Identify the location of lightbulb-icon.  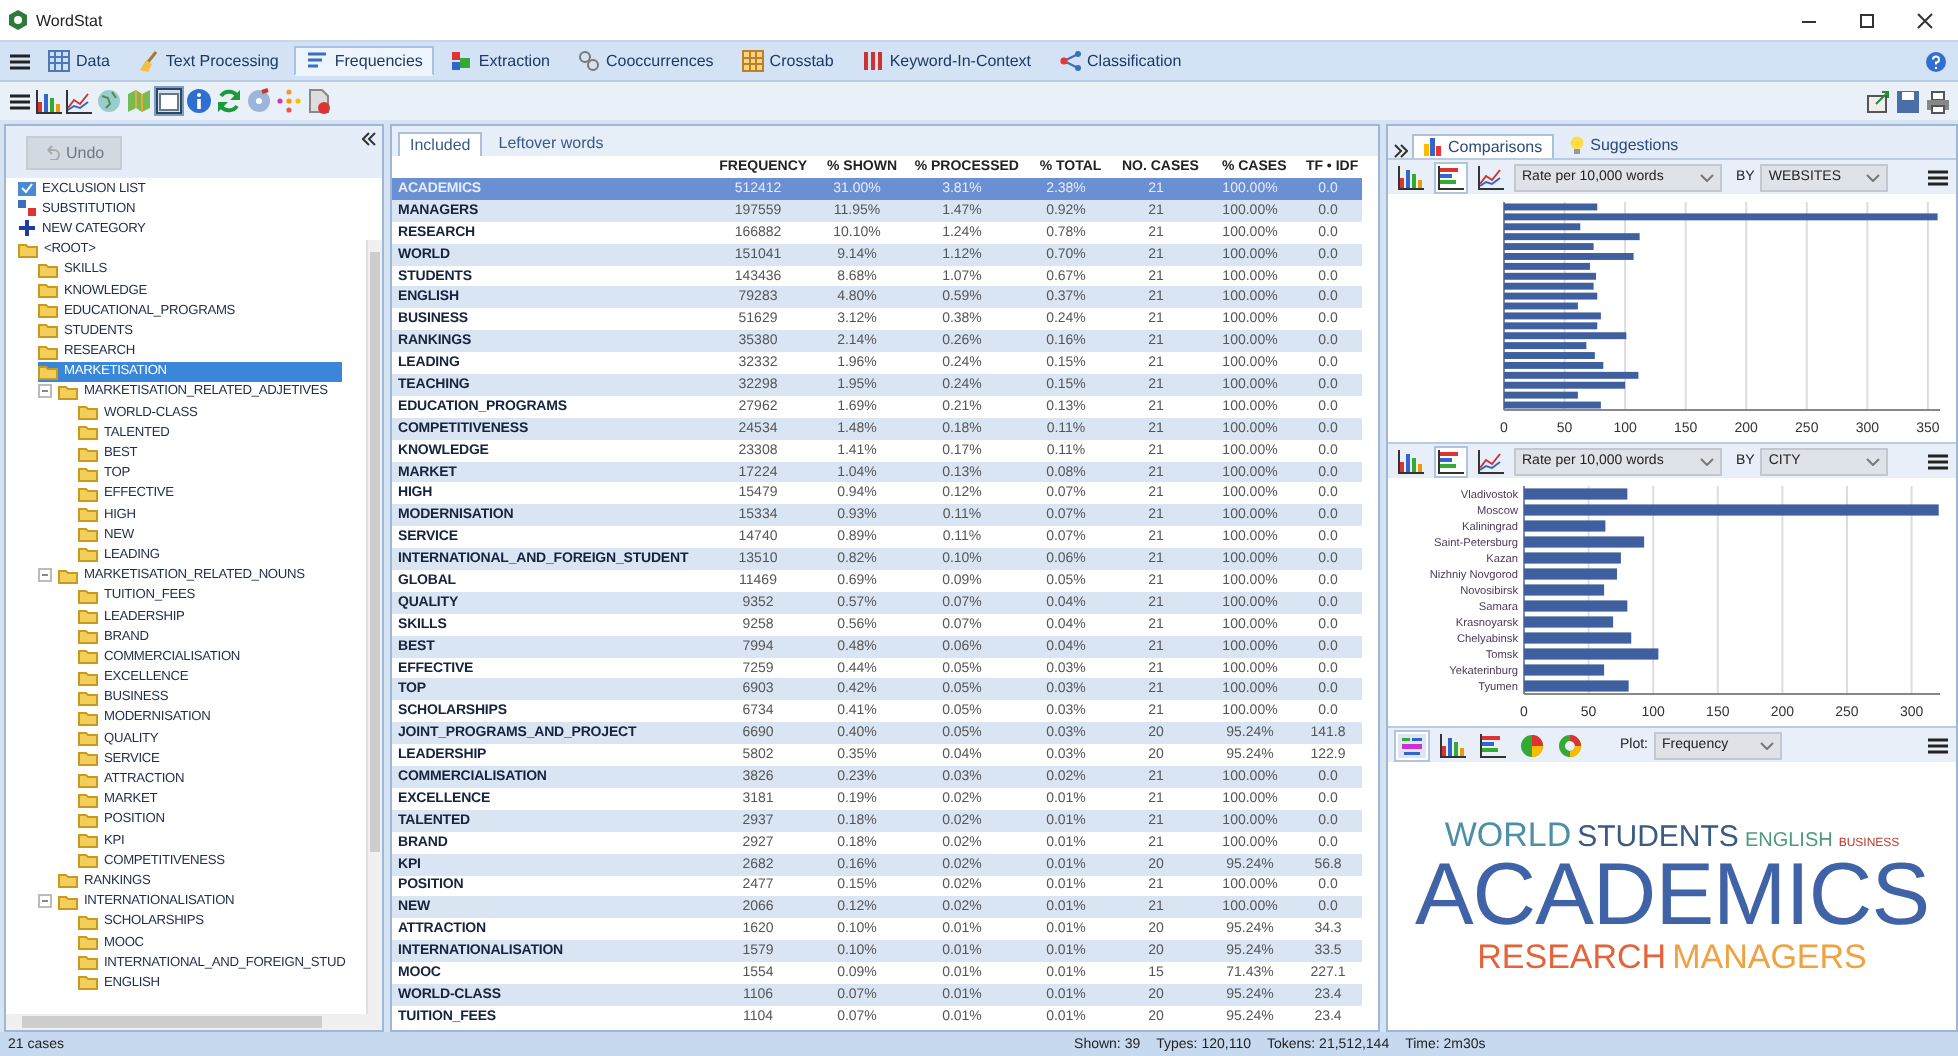
(1577, 145).